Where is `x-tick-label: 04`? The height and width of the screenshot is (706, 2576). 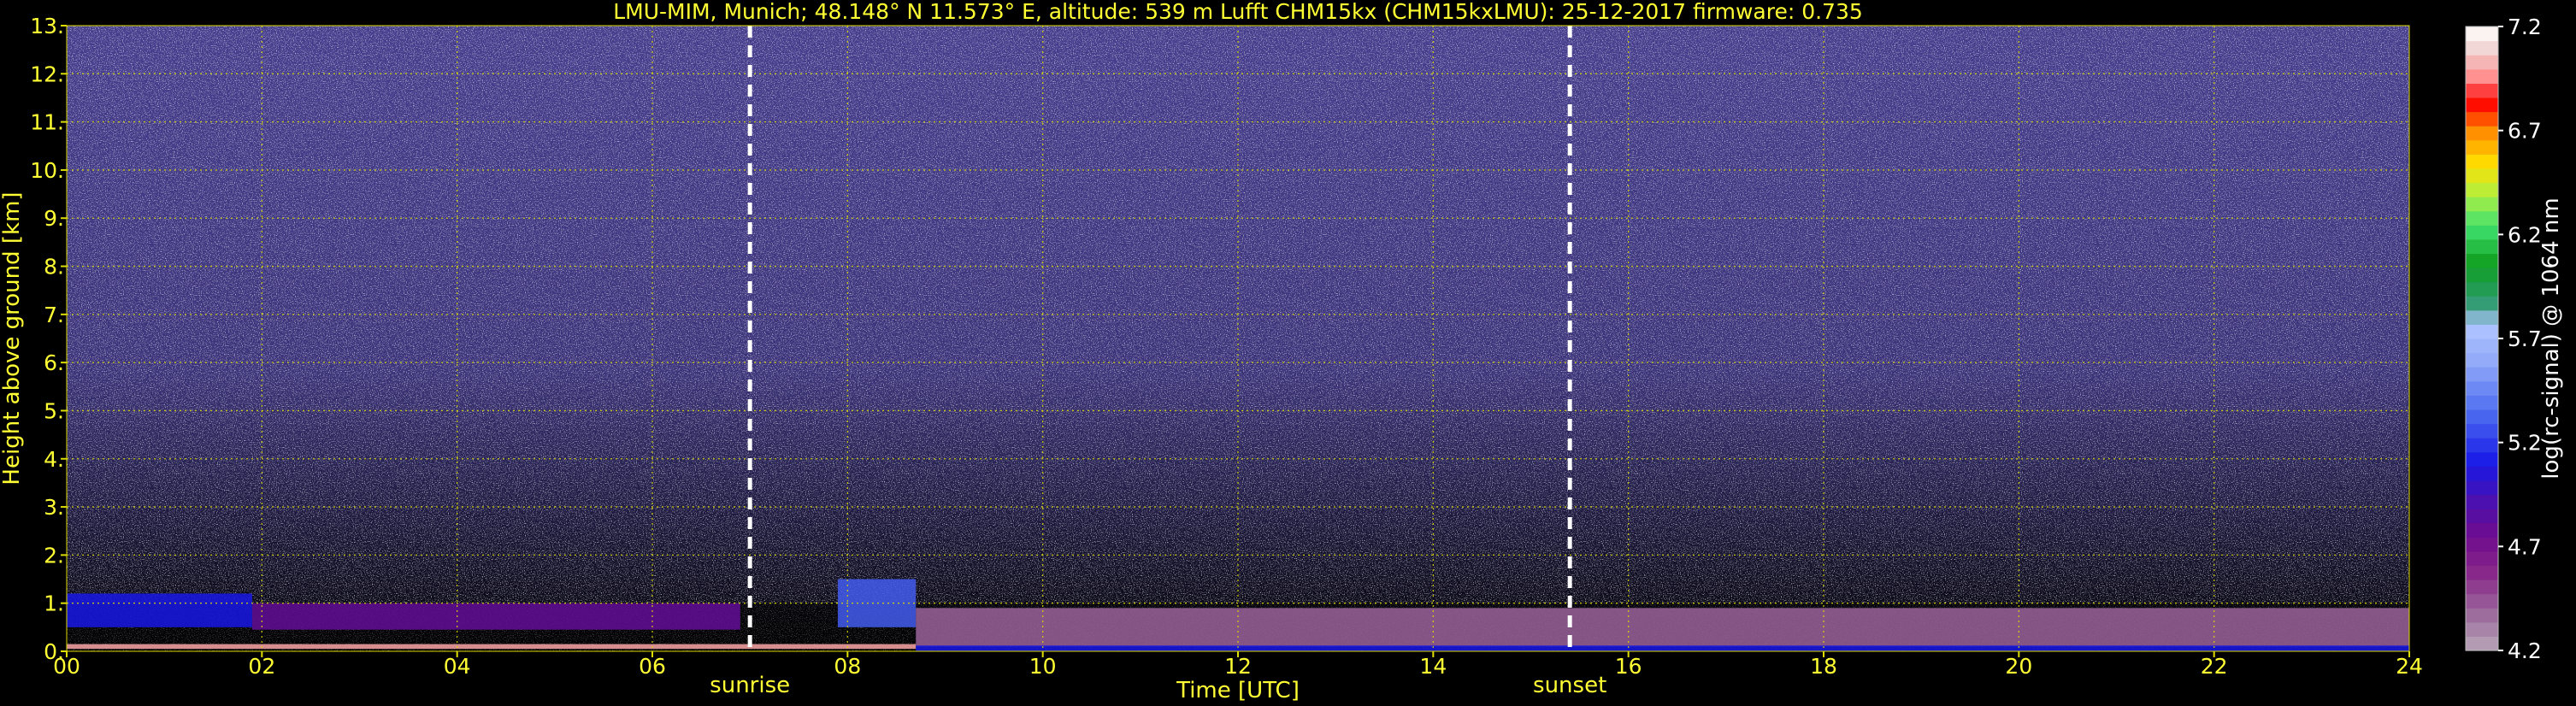 x-tick-label: 04 is located at coordinates (458, 666).